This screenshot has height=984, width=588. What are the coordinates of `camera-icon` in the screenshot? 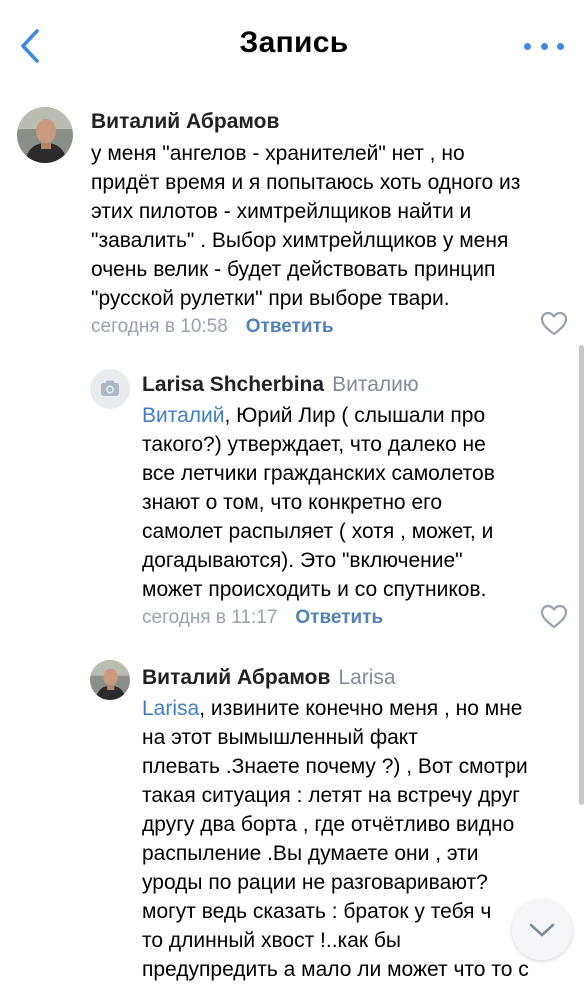 It's located at (110, 388).